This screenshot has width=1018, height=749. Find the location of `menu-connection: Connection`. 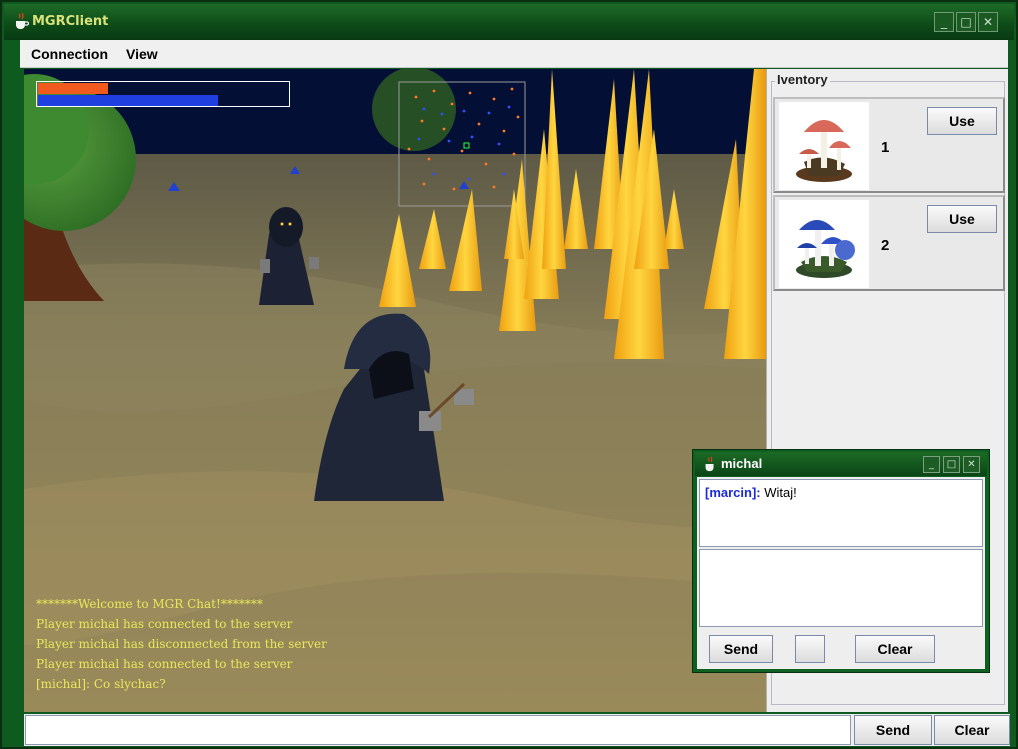

menu-connection: Connection is located at coordinates (69, 54).